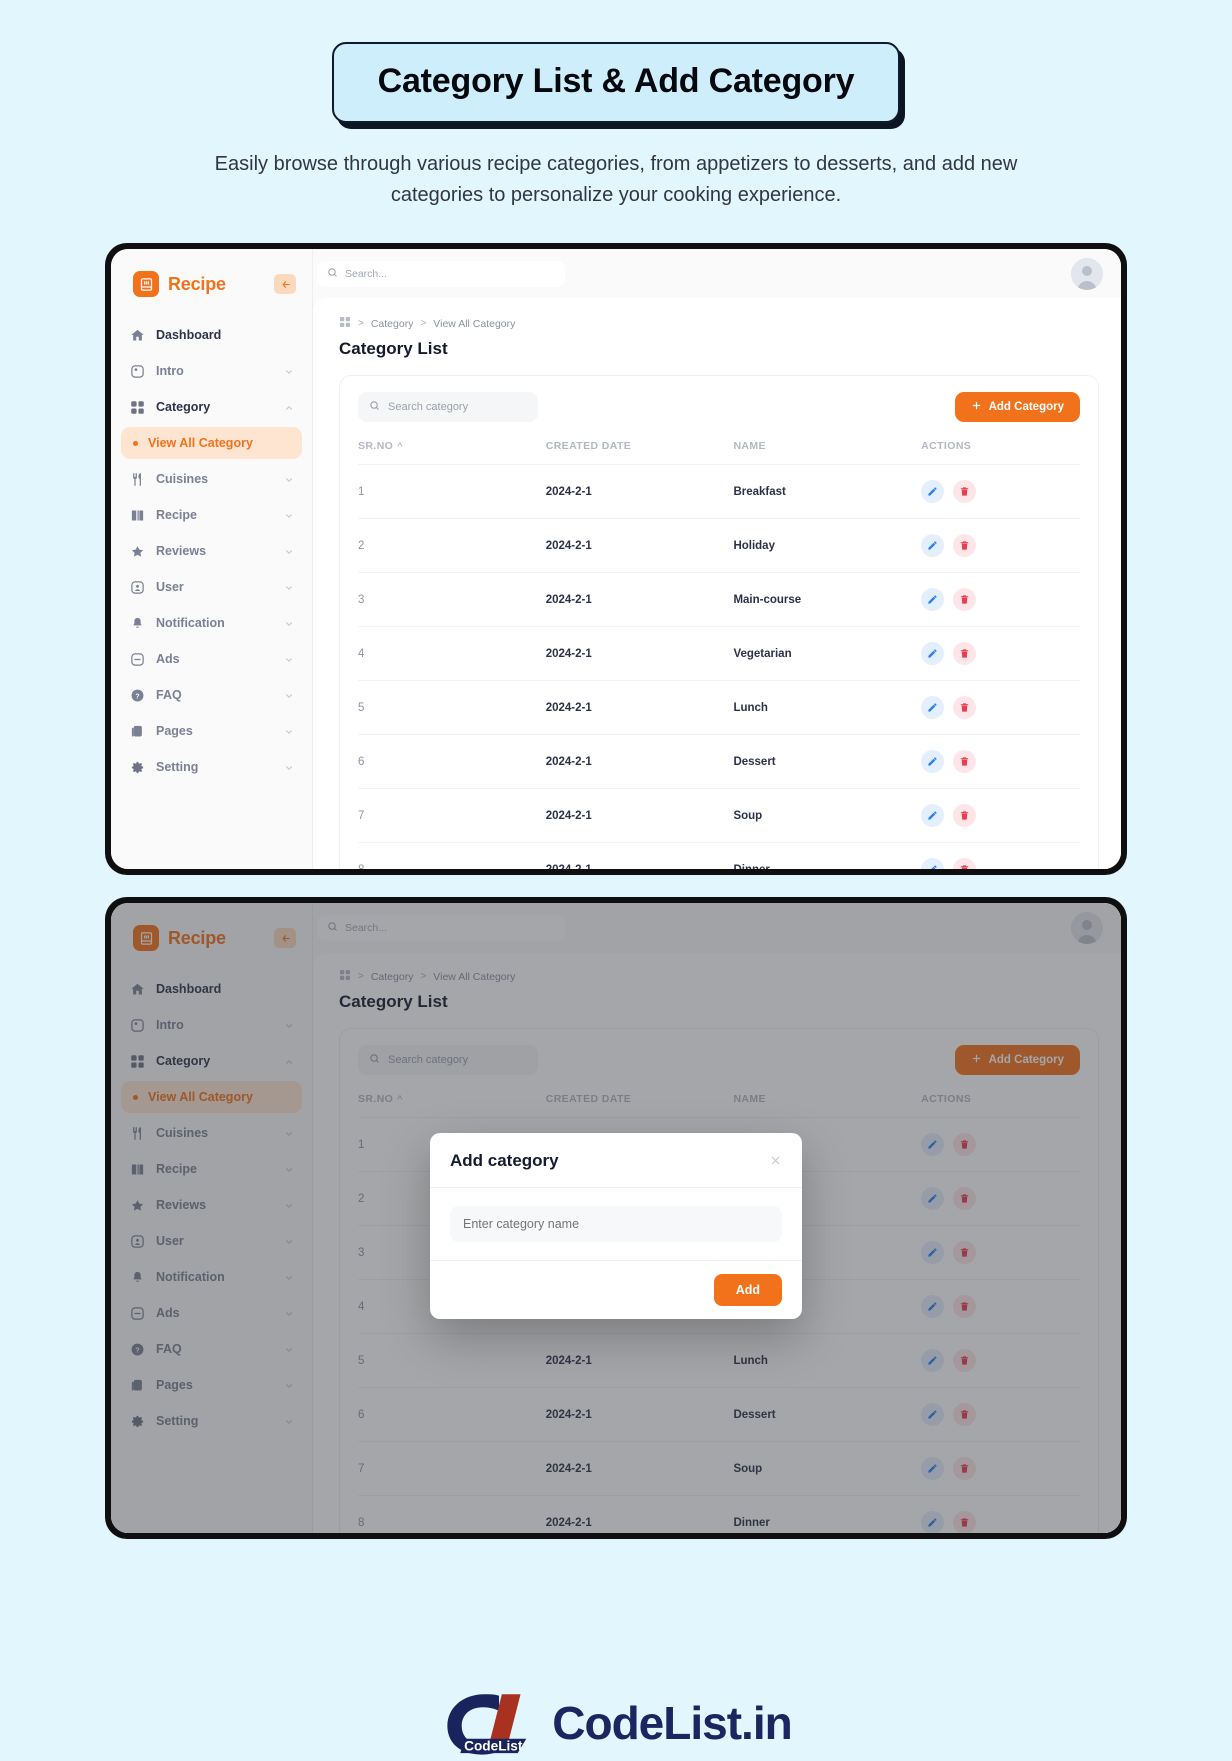  I want to click on sidebar-sub-label: View All Category, so click(200, 443).